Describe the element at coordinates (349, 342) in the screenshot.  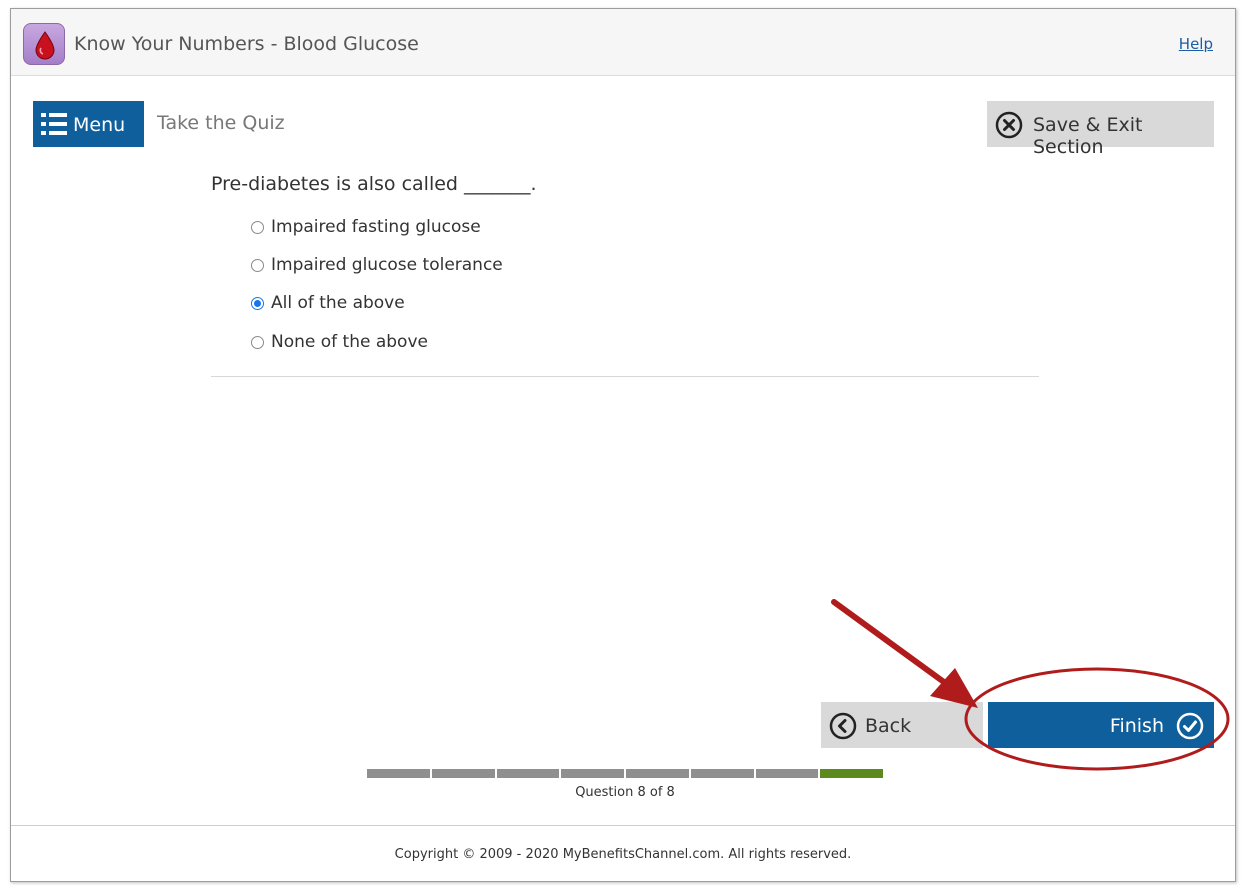
I see `option-label: None of the above` at that location.